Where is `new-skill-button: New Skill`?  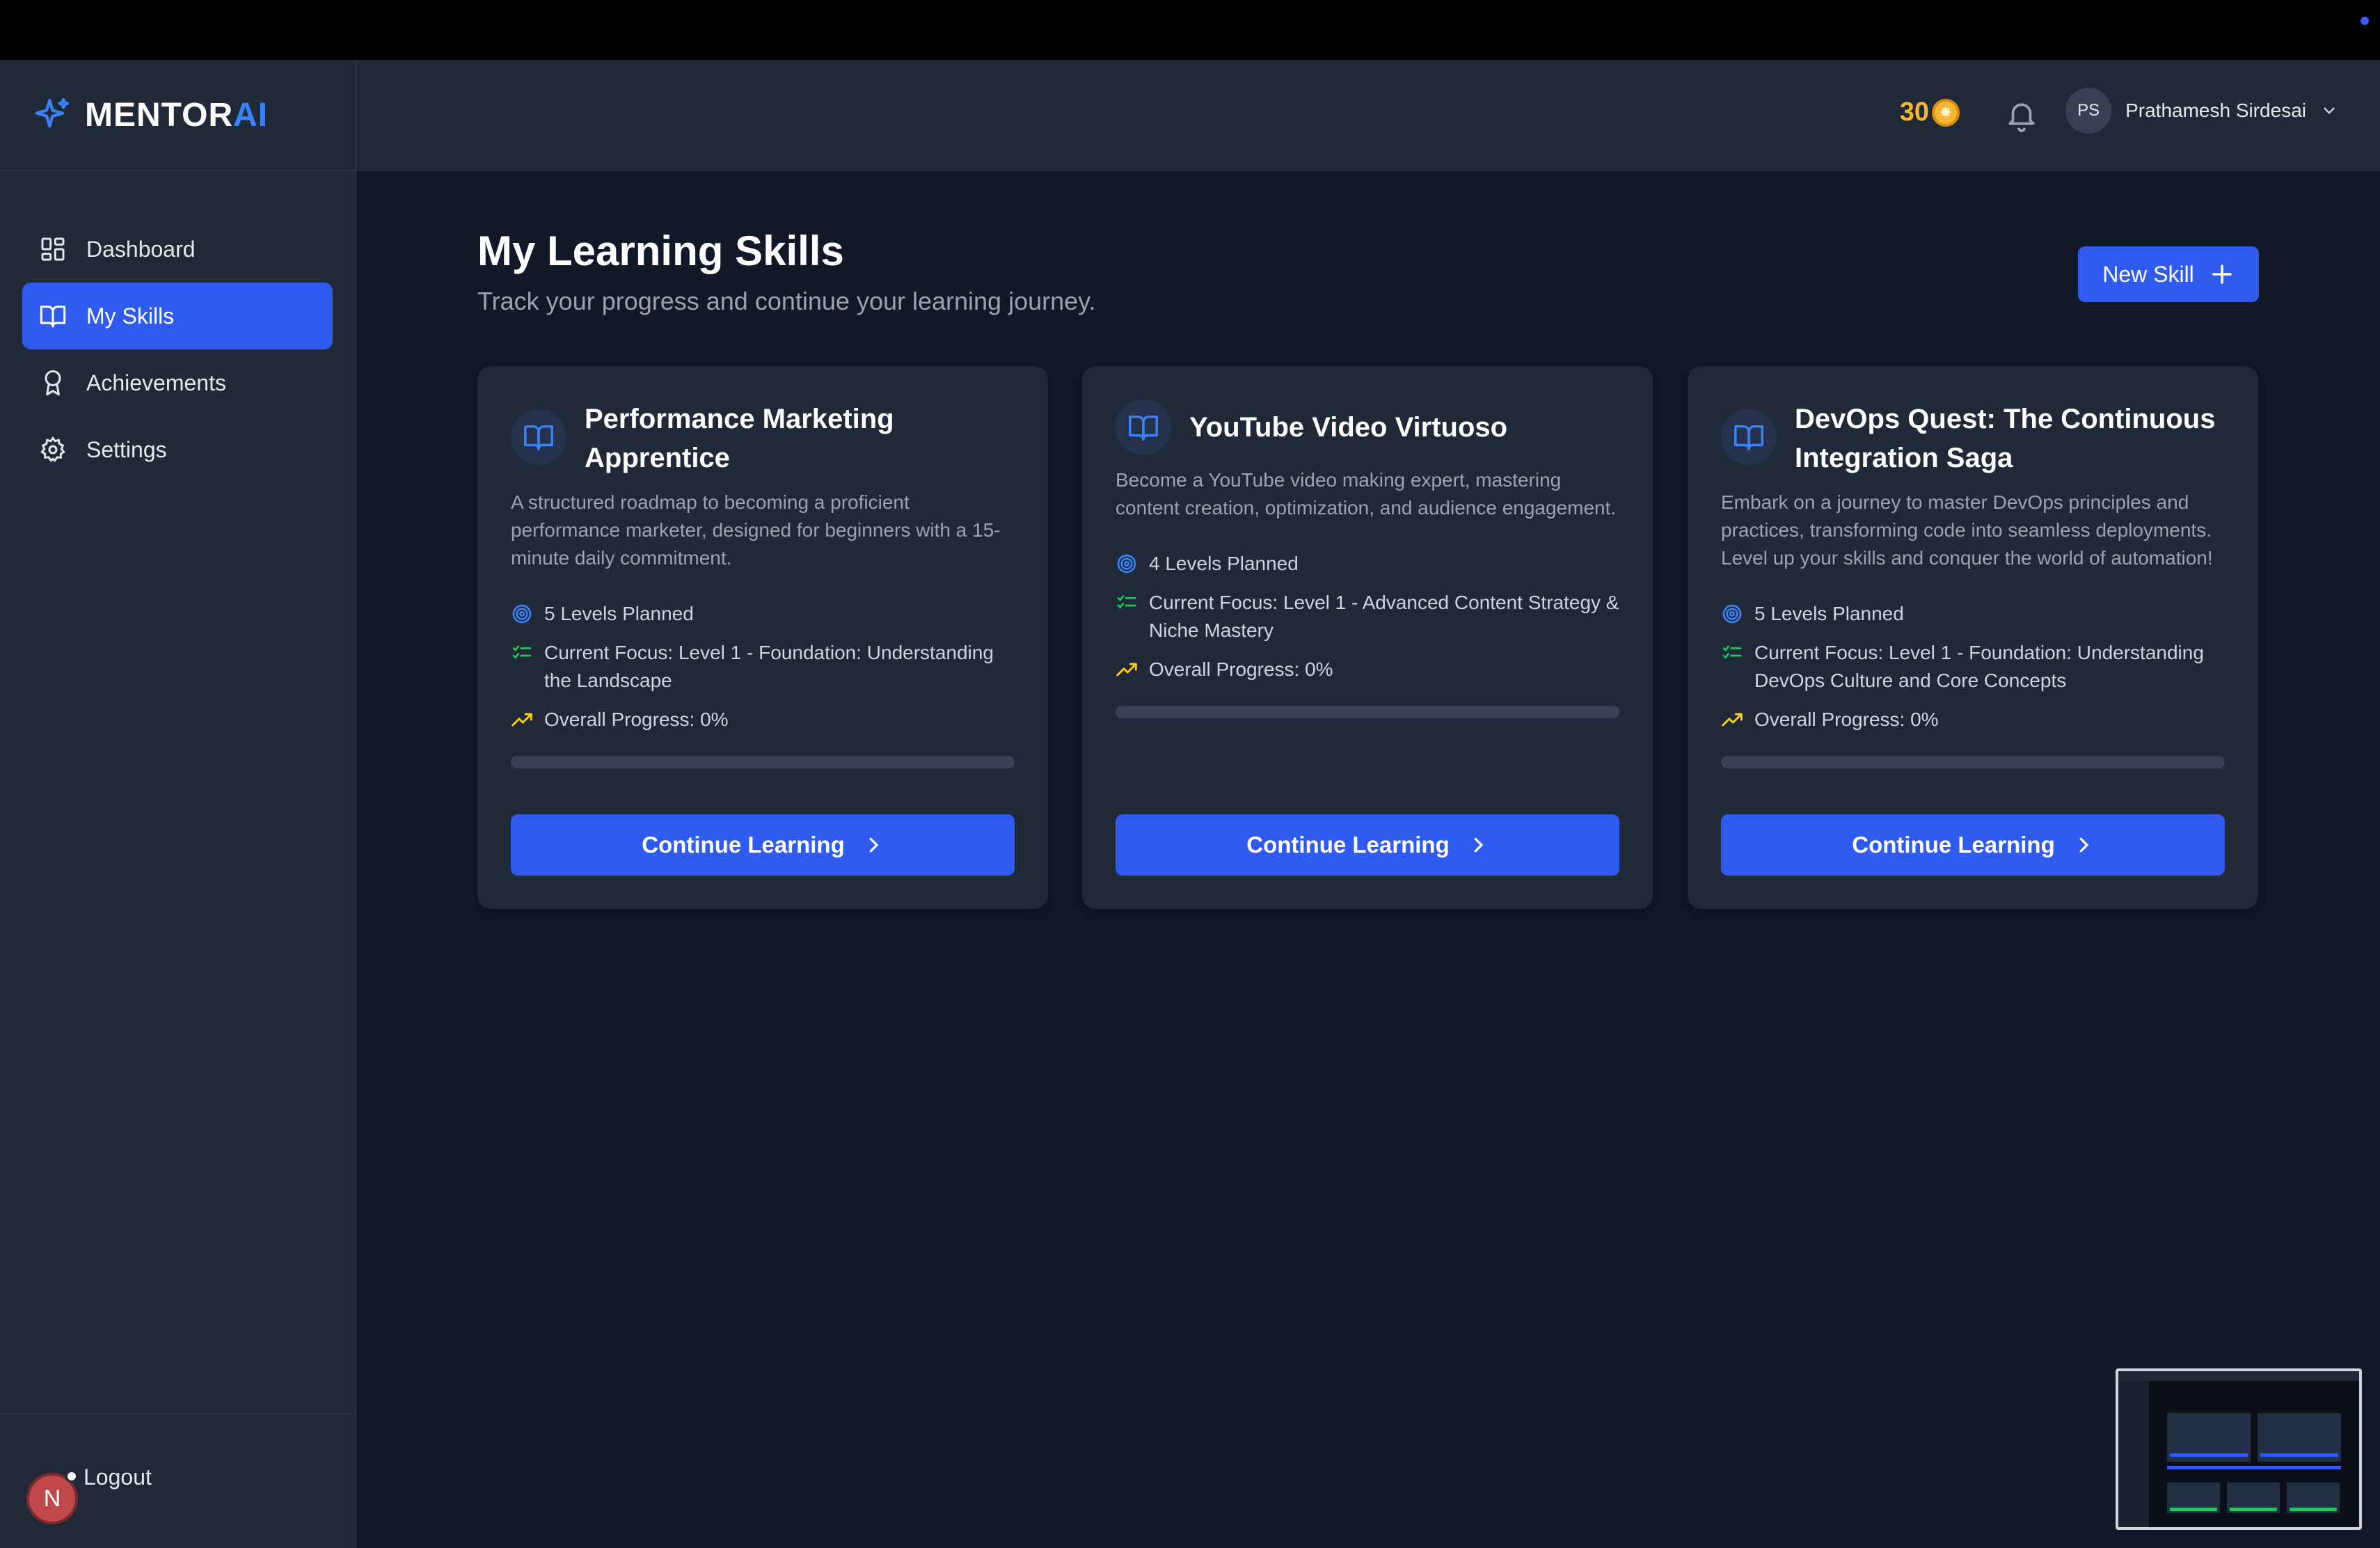
new-skill-button: New Skill is located at coordinates (2168, 274).